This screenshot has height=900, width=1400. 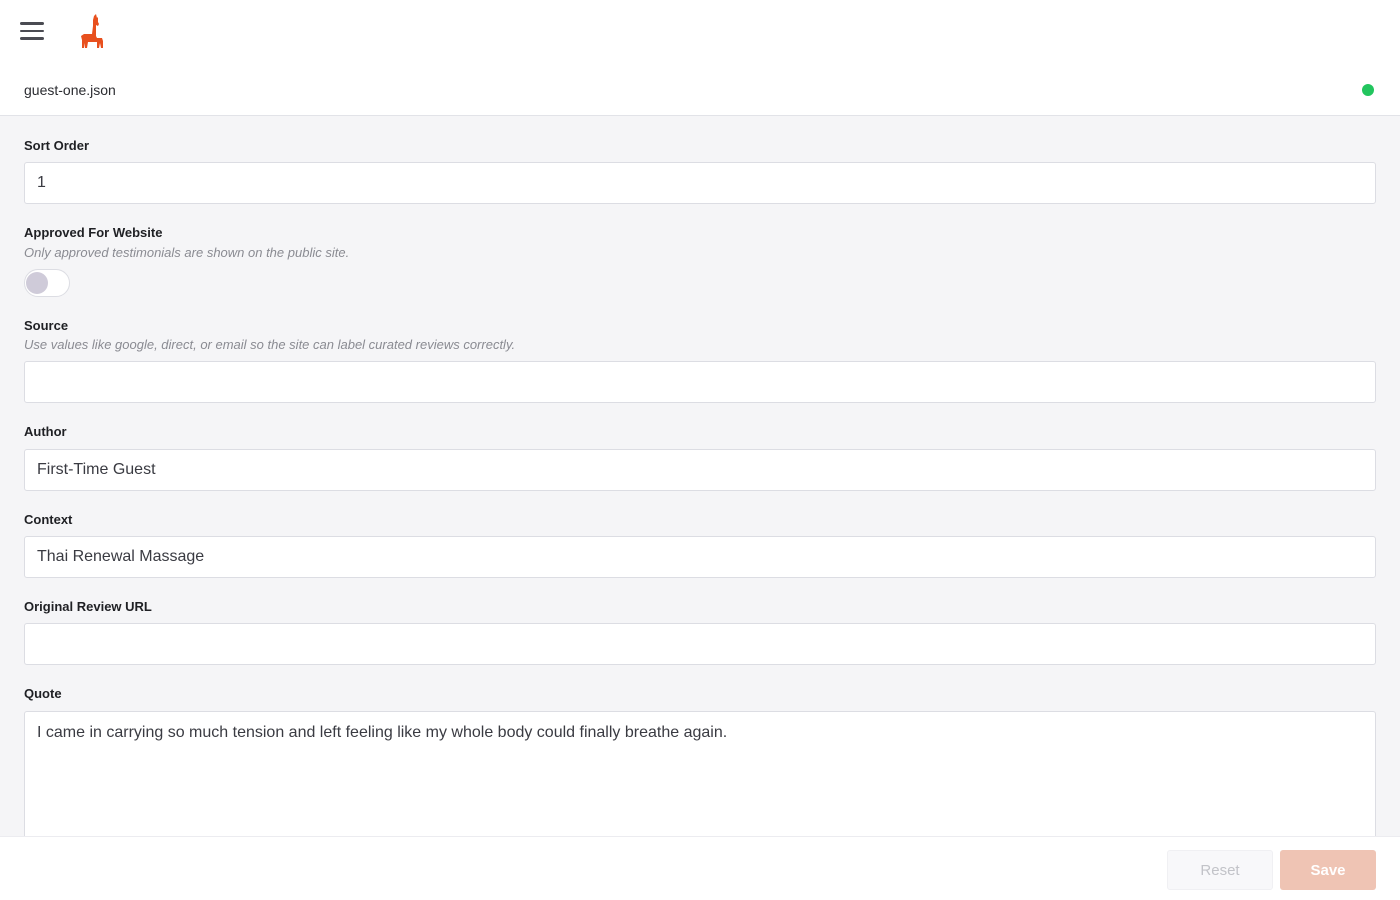 I want to click on llama-logo-icon, so click(x=92, y=32).